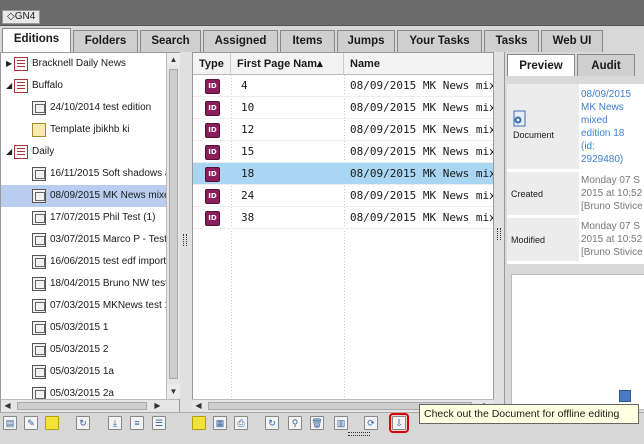 The width and height of the screenshot is (644, 444). What do you see at coordinates (295, 423) in the screenshot?
I see `attach-icon: ⚲` at bounding box center [295, 423].